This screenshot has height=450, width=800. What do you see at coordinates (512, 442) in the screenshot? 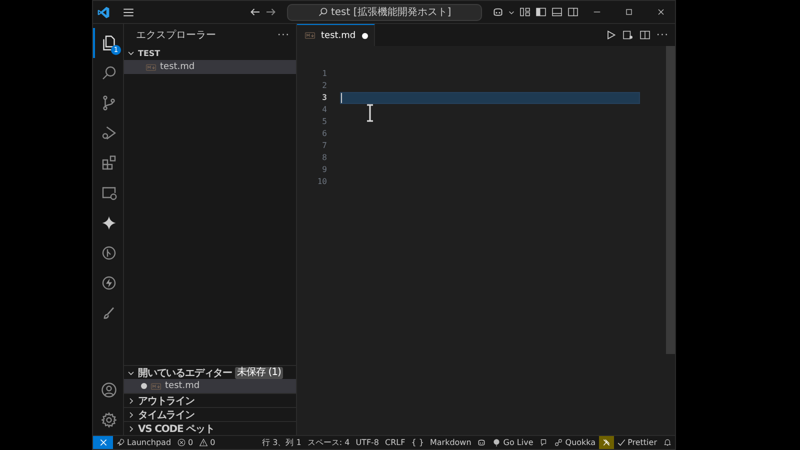
I see `status-item: Go Live` at bounding box center [512, 442].